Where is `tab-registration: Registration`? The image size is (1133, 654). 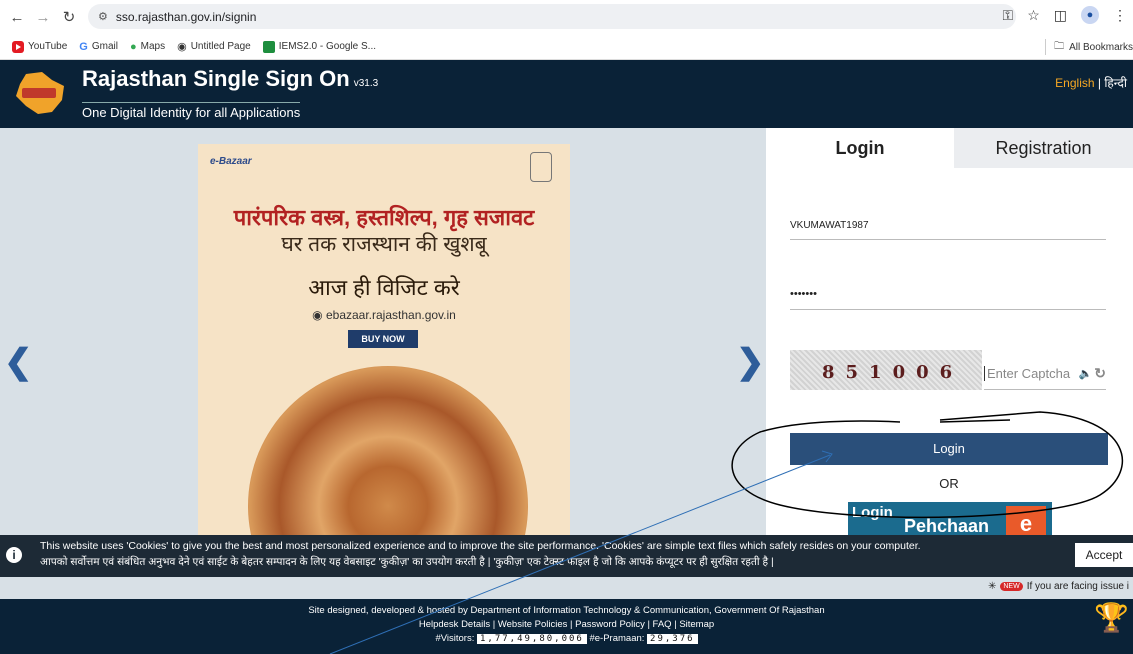
tab-registration: Registration is located at coordinates (1043, 148).